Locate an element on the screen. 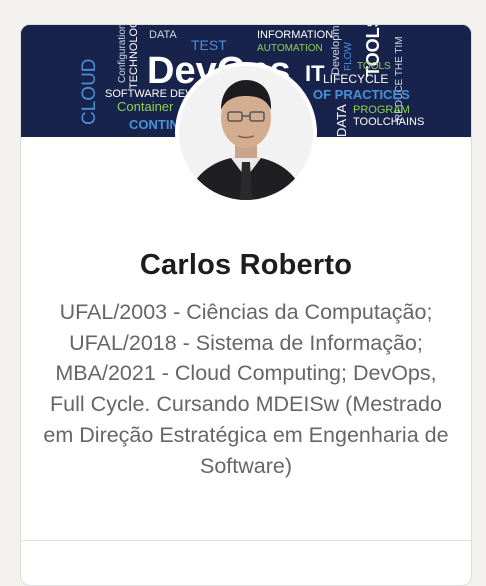 The width and height of the screenshot is (486, 586). profile-photo is located at coordinates (246, 133).